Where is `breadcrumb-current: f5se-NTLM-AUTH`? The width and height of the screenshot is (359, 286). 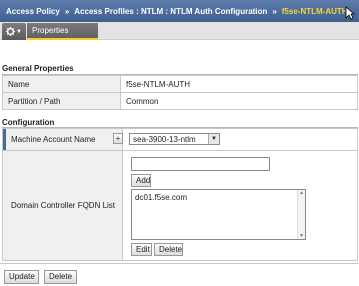
breadcrumb-current: f5se-NTLM-AUTH is located at coordinates (314, 11).